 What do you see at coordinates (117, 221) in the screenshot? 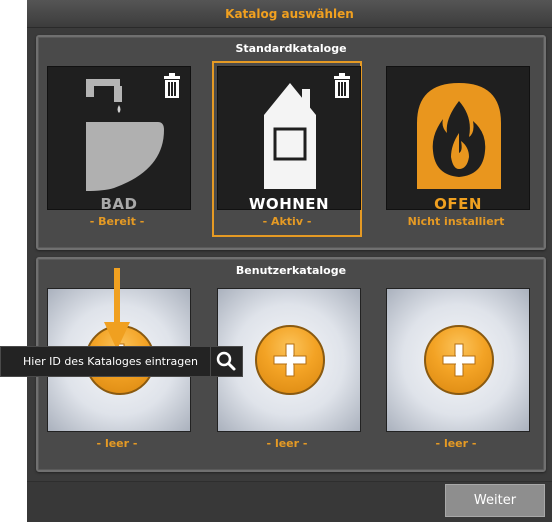
I see `catalog-status-bad: - Bereit -` at bounding box center [117, 221].